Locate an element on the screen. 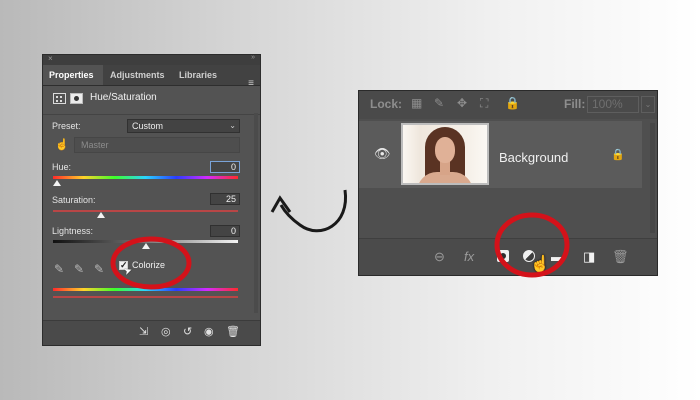  lock-transparent-pixels-icon: ▦ is located at coordinates (416, 103).